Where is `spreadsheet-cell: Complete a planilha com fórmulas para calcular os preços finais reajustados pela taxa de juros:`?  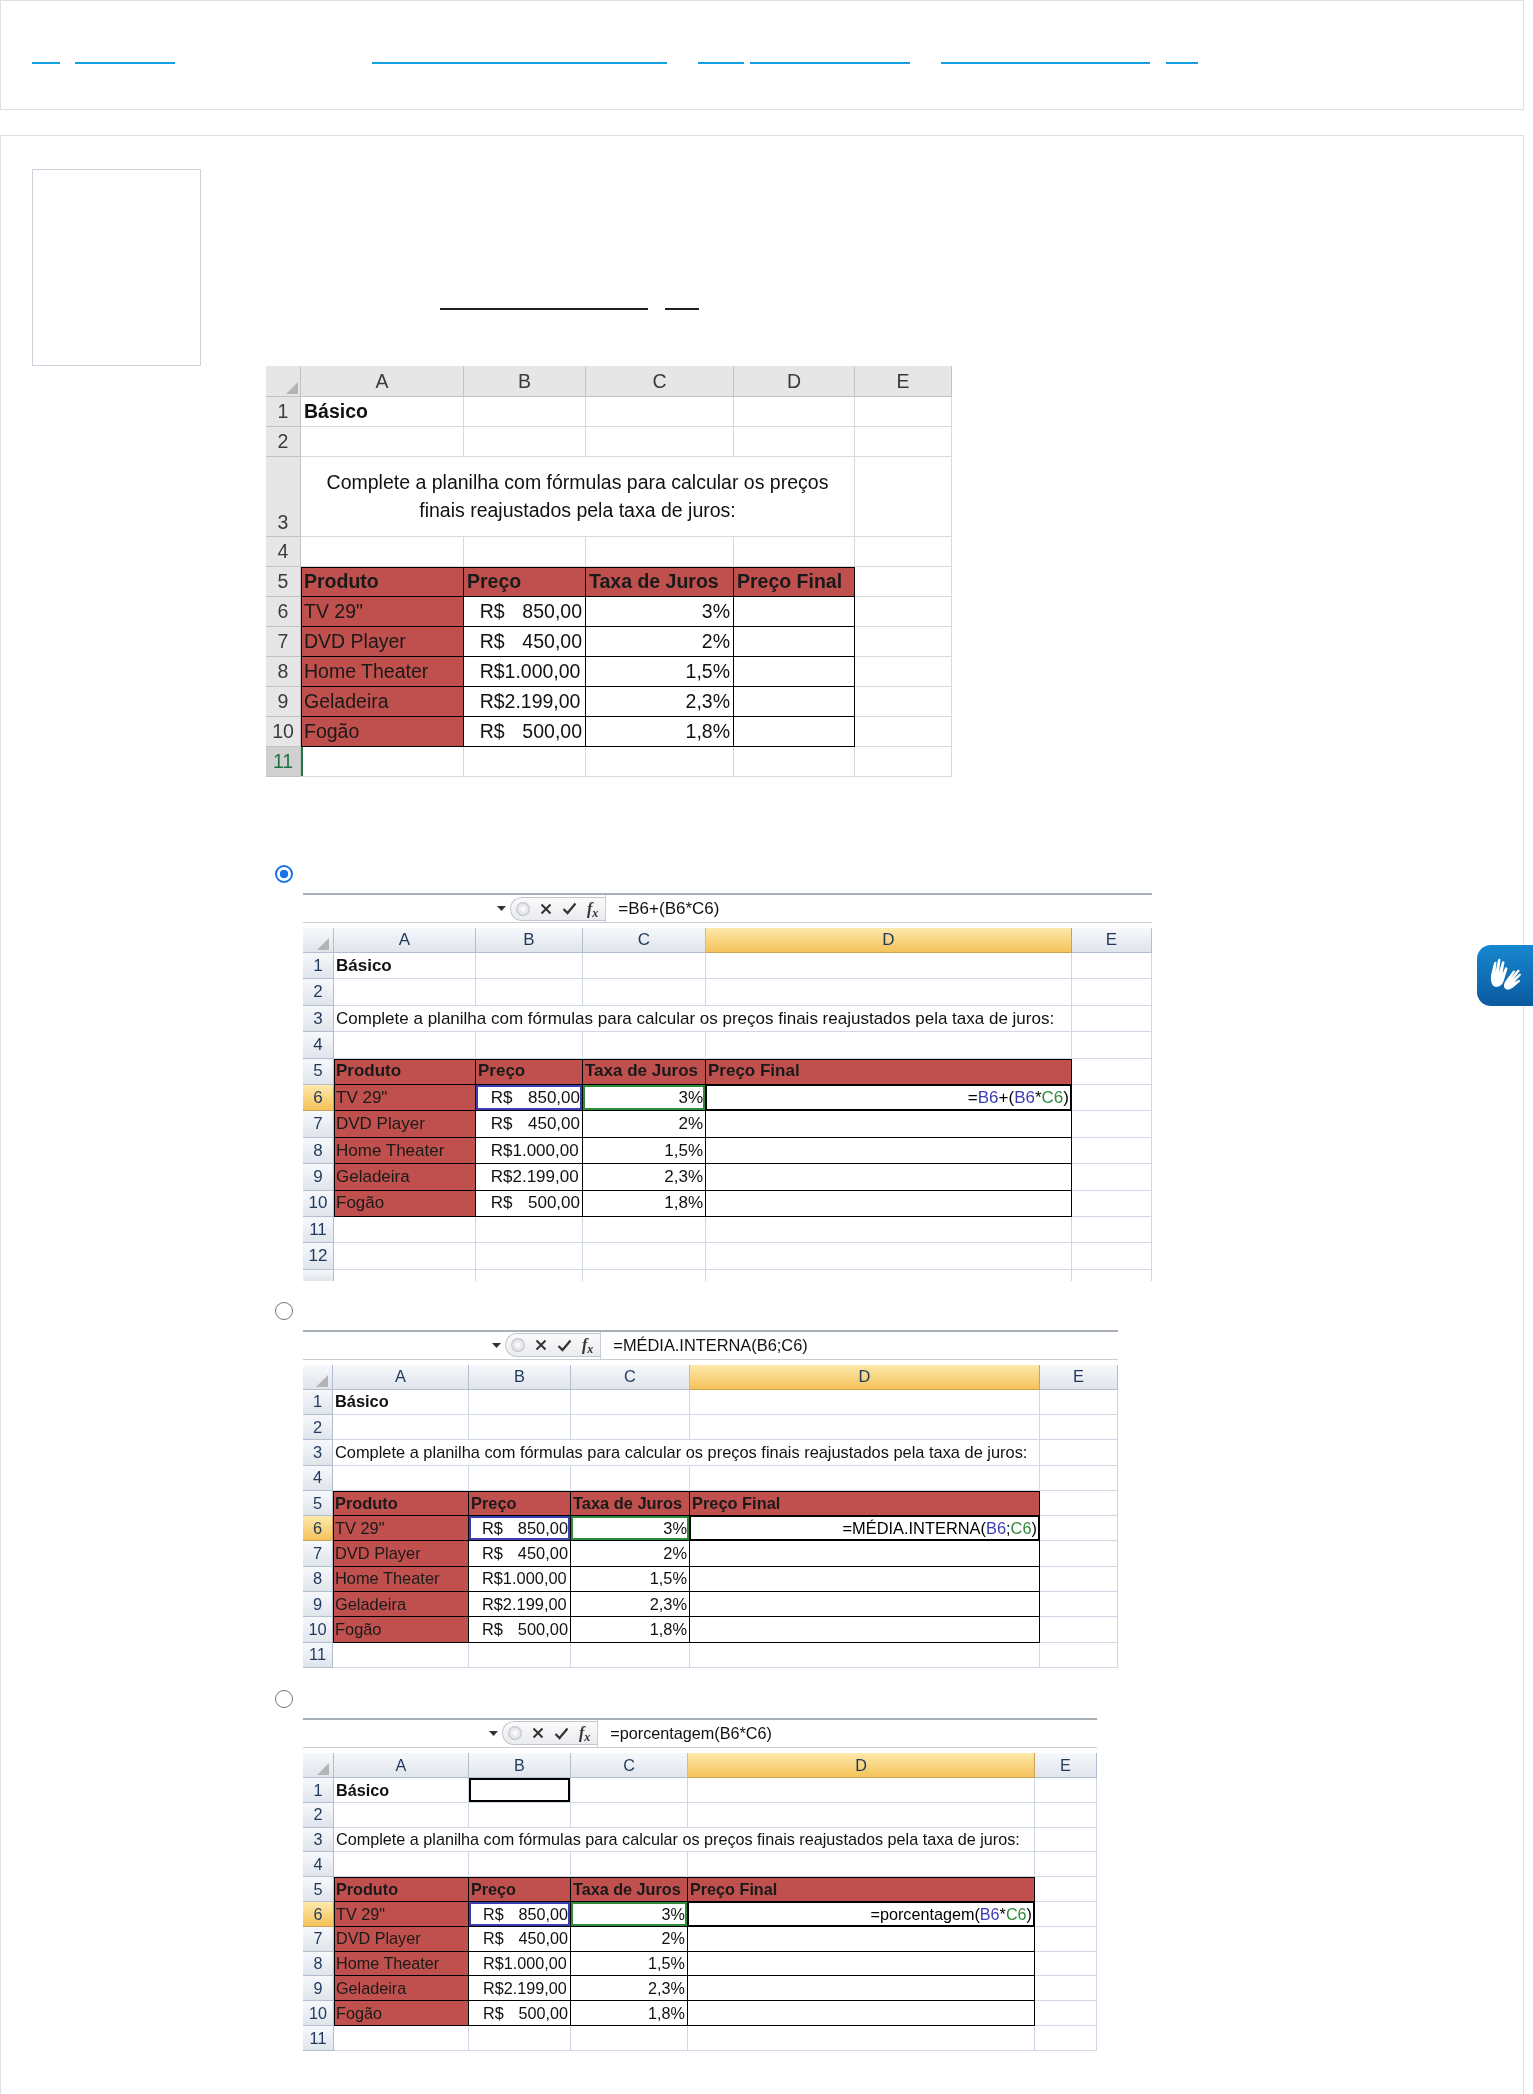 spreadsheet-cell: Complete a planilha com fórmulas para calcular os preços finais reajustados pela taxa de juros: is located at coordinates (578, 497).